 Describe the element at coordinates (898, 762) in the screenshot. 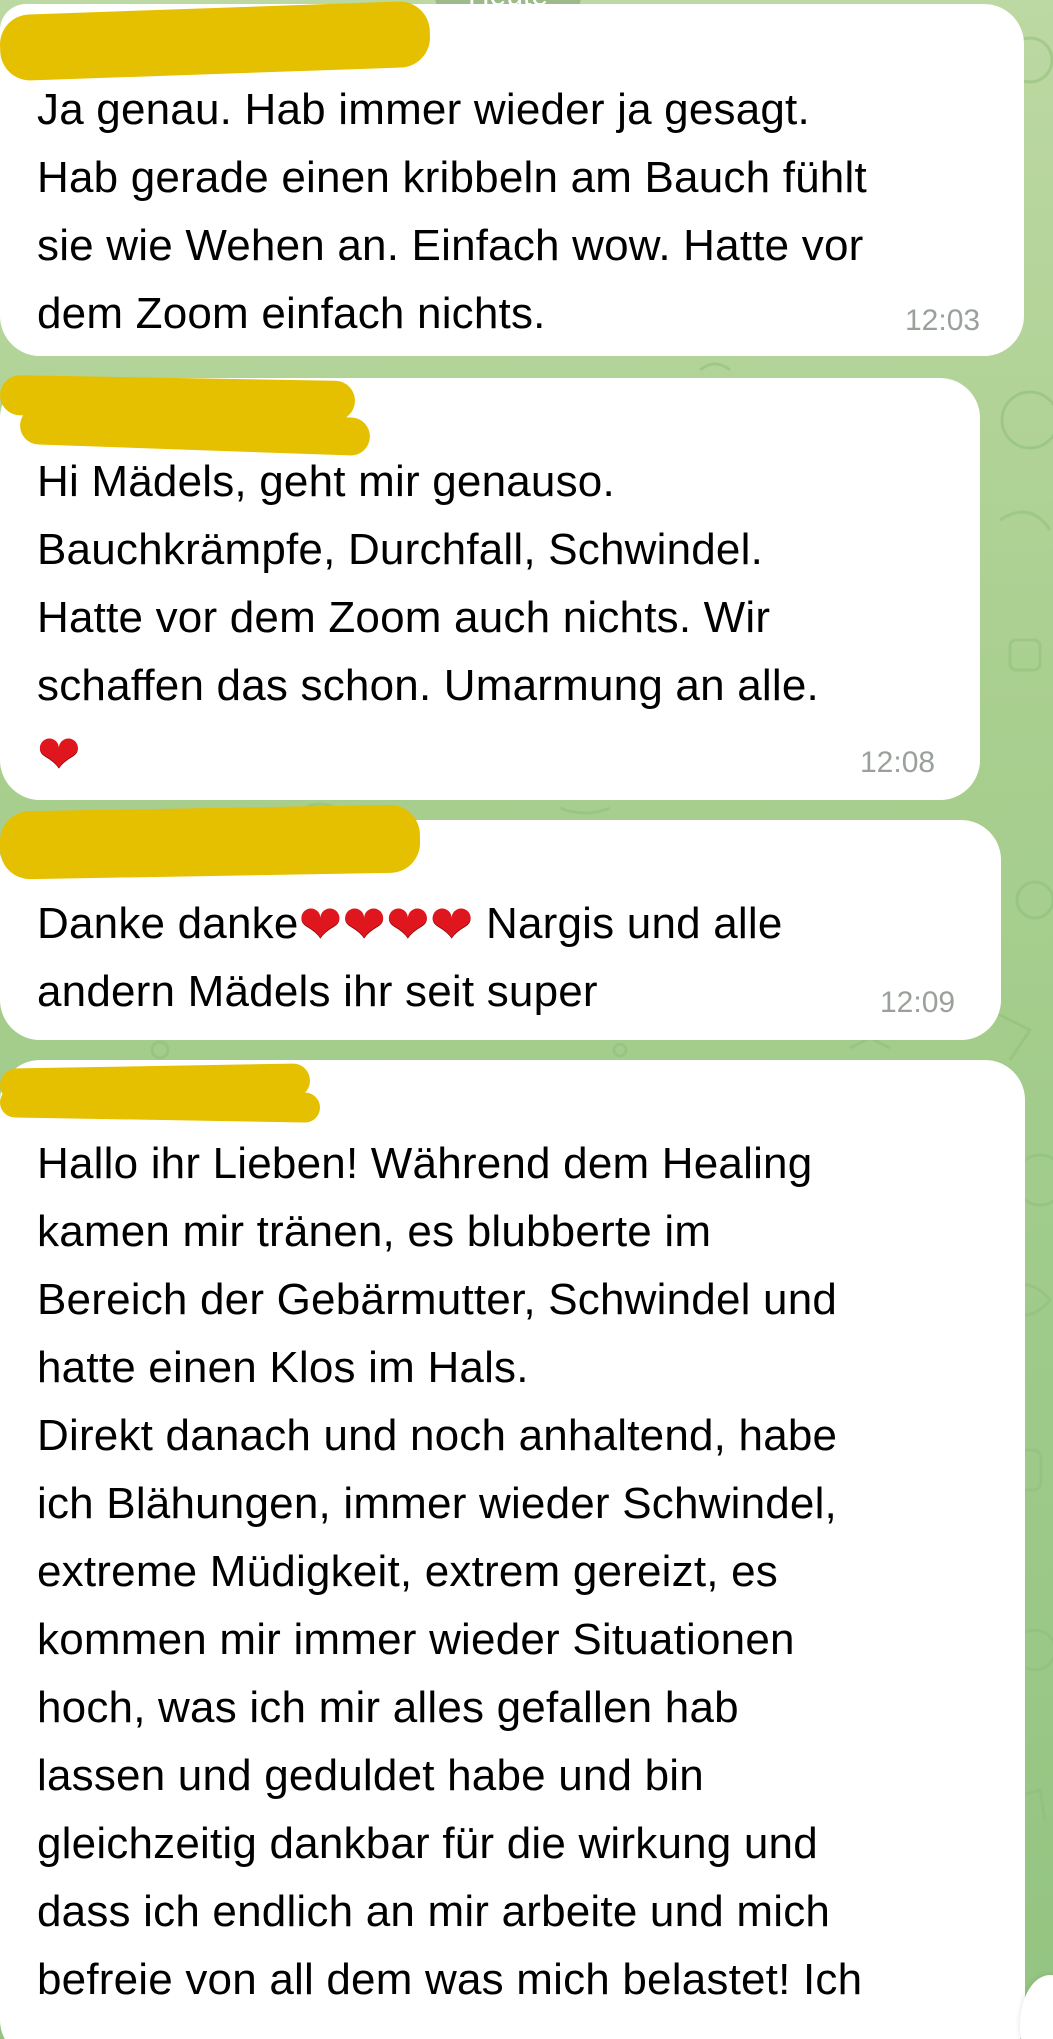

I see `message-timestamp: 12:08` at that location.